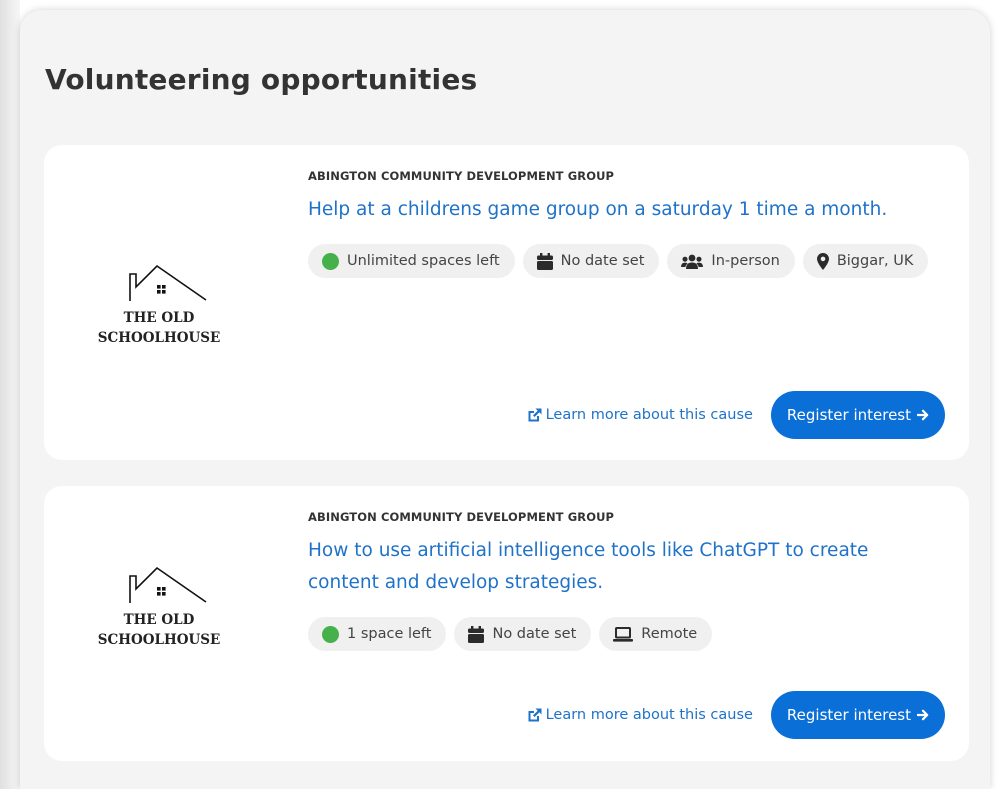 The image size is (1005, 789). I want to click on map-pin-icon, so click(822, 261).